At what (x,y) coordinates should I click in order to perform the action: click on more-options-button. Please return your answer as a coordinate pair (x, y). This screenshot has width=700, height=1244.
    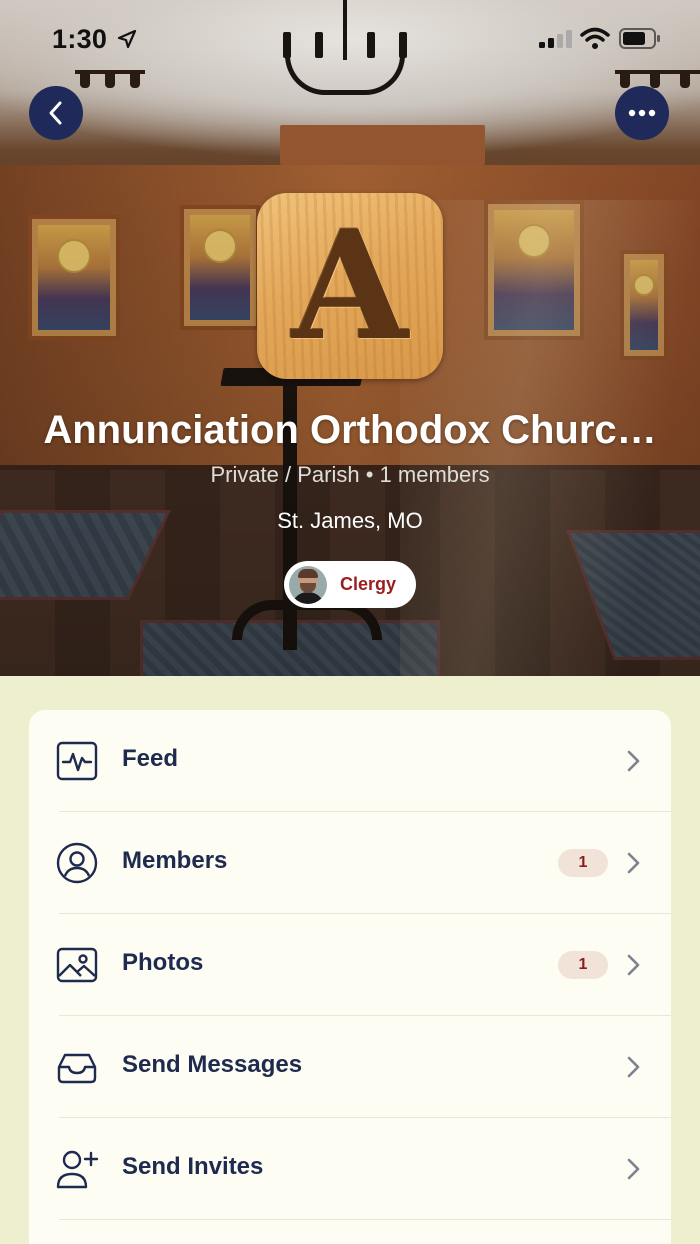
    Looking at the image, I should click on (642, 113).